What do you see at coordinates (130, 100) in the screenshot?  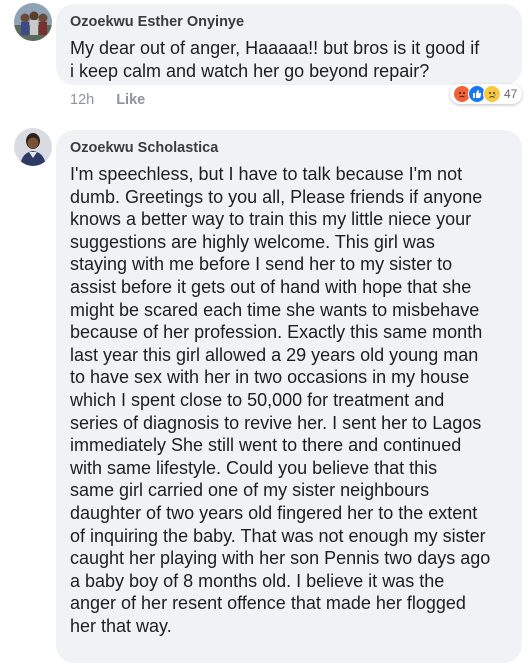 I see `like-button: Like` at bounding box center [130, 100].